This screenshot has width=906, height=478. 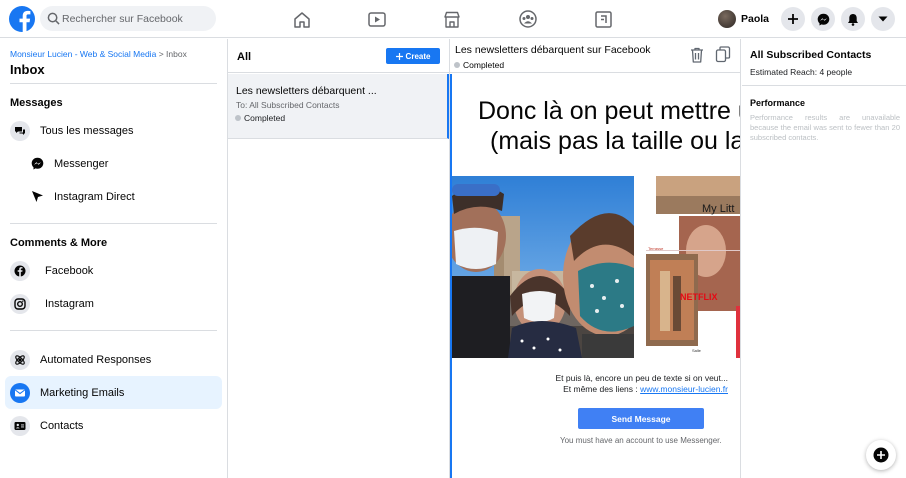 What do you see at coordinates (553, 50) in the screenshot?
I see `preview-title: Les newsletters débarquent sur Facebook` at bounding box center [553, 50].